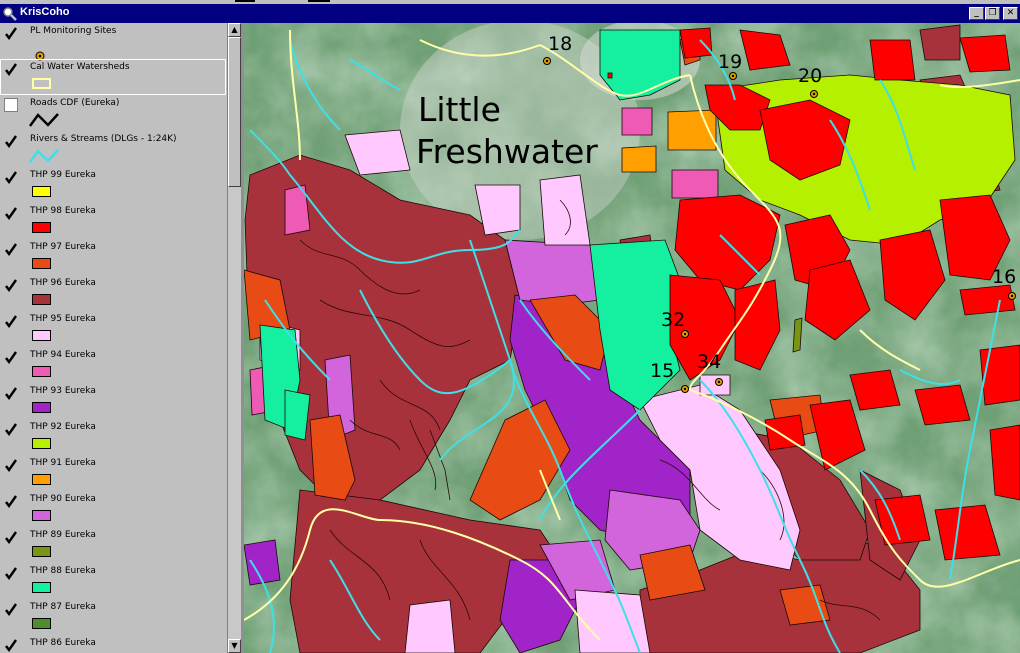 The width and height of the screenshot is (1020, 653). What do you see at coordinates (113, 365) in the screenshot?
I see `legend-entry: THP 94 Eureka` at bounding box center [113, 365].